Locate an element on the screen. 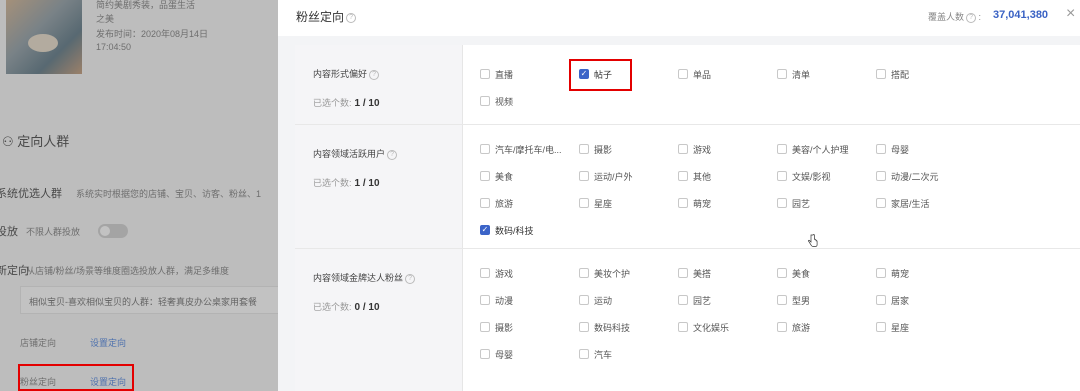 Image resolution: width=1080 pixels, height=391 pixels. option-beauty-care: 美容/个人护理 is located at coordinates (813, 149).